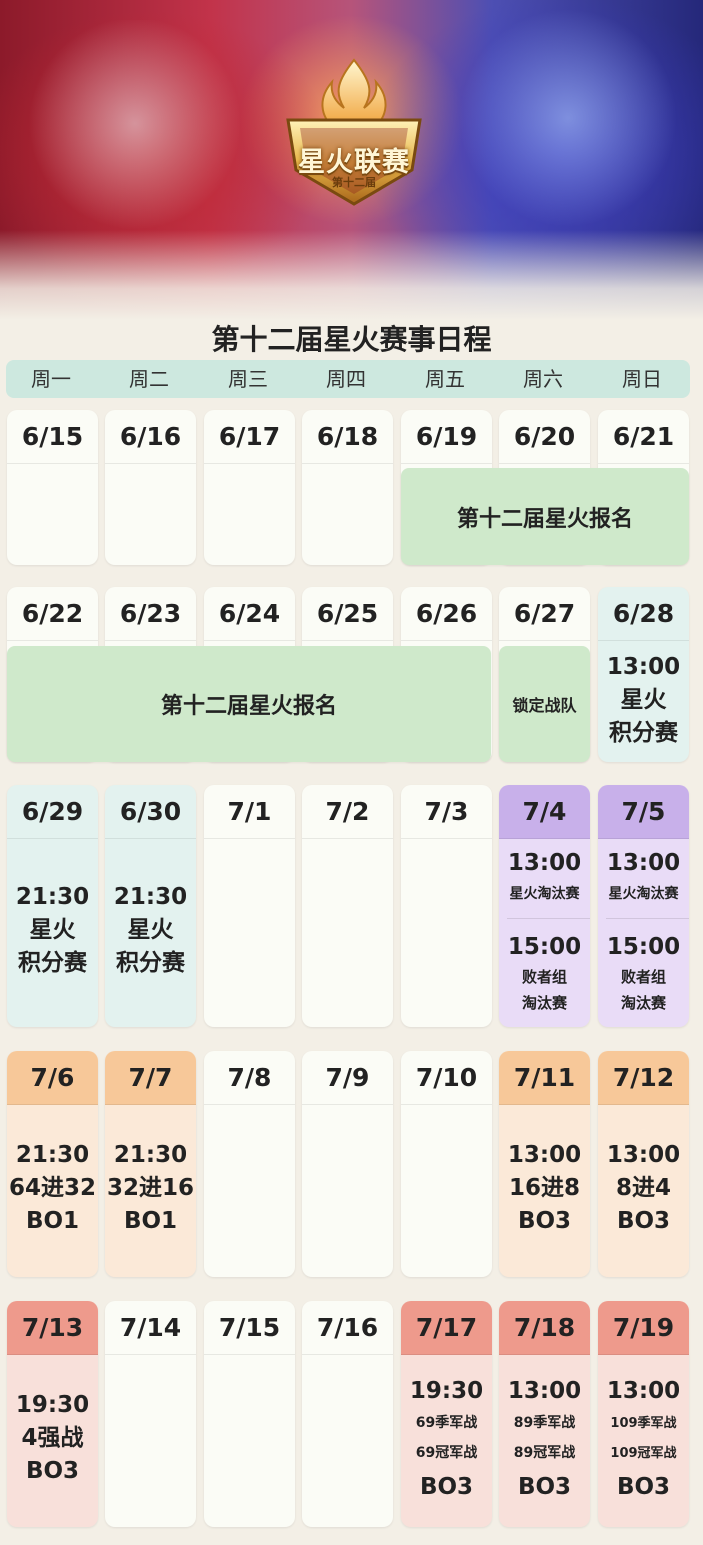 The image size is (703, 1545). What do you see at coordinates (354, 133) in the screenshot?
I see `league-logo: 星火联赛 第十二届` at bounding box center [354, 133].